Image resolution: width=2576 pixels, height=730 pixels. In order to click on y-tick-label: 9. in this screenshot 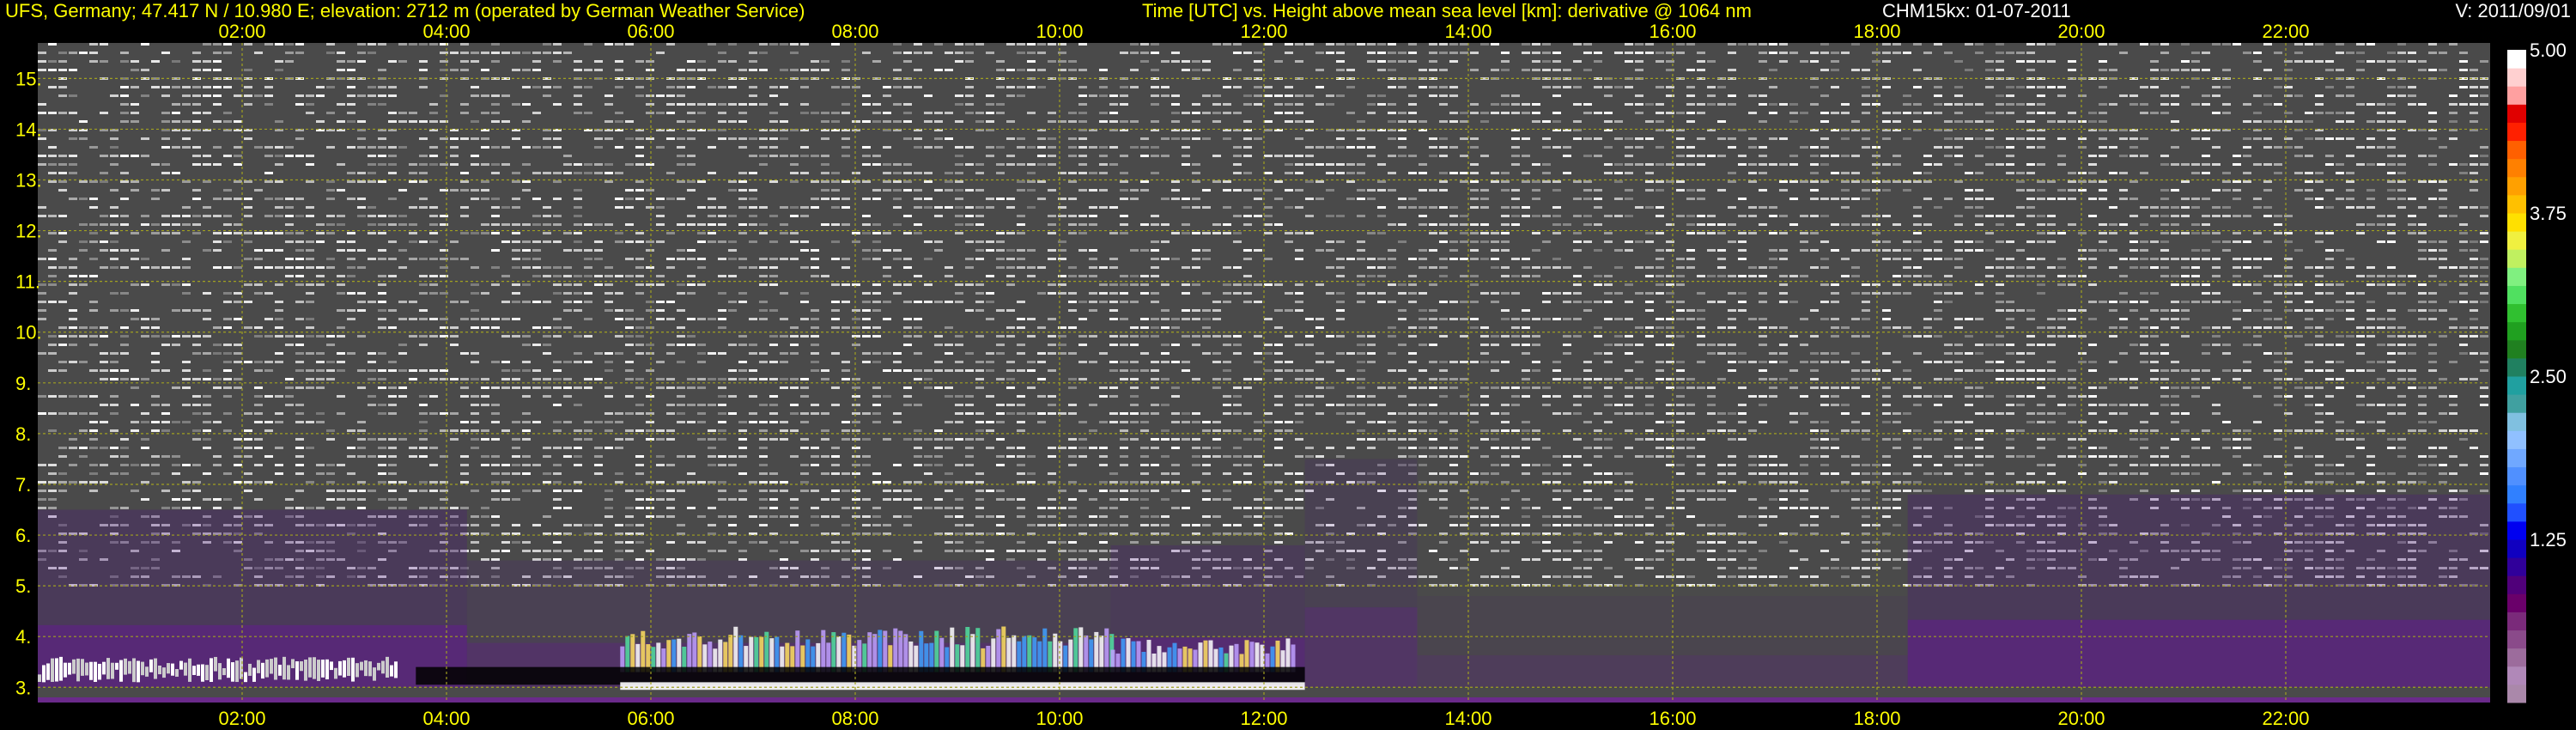, I will do `click(23, 383)`.